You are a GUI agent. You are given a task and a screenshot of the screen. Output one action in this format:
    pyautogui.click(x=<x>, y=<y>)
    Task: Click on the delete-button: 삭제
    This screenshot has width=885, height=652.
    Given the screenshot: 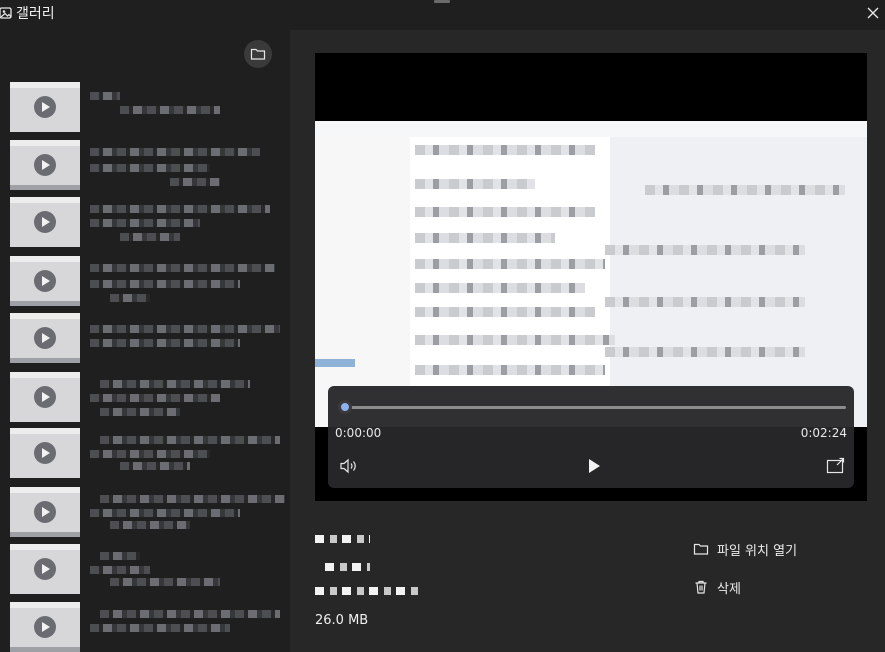 What is the action you would take?
    pyautogui.click(x=717, y=587)
    